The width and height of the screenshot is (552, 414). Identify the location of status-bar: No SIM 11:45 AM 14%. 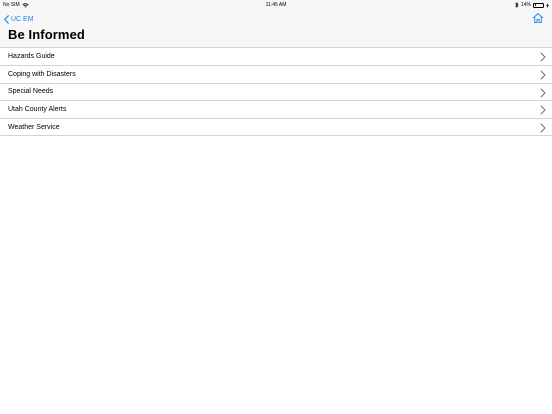
(276, 5).